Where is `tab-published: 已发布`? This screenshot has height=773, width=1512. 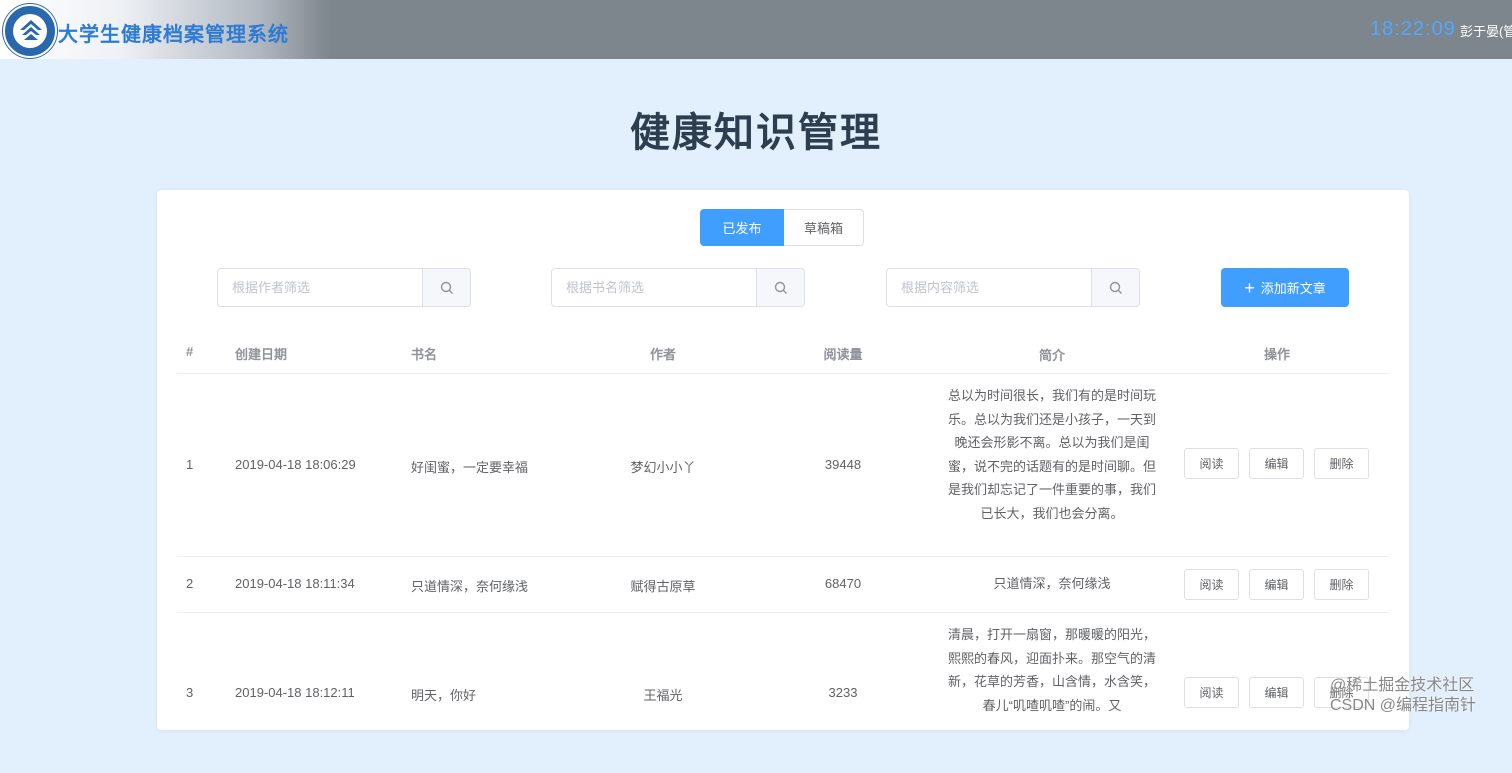 tab-published: 已发布 is located at coordinates (742, 227).